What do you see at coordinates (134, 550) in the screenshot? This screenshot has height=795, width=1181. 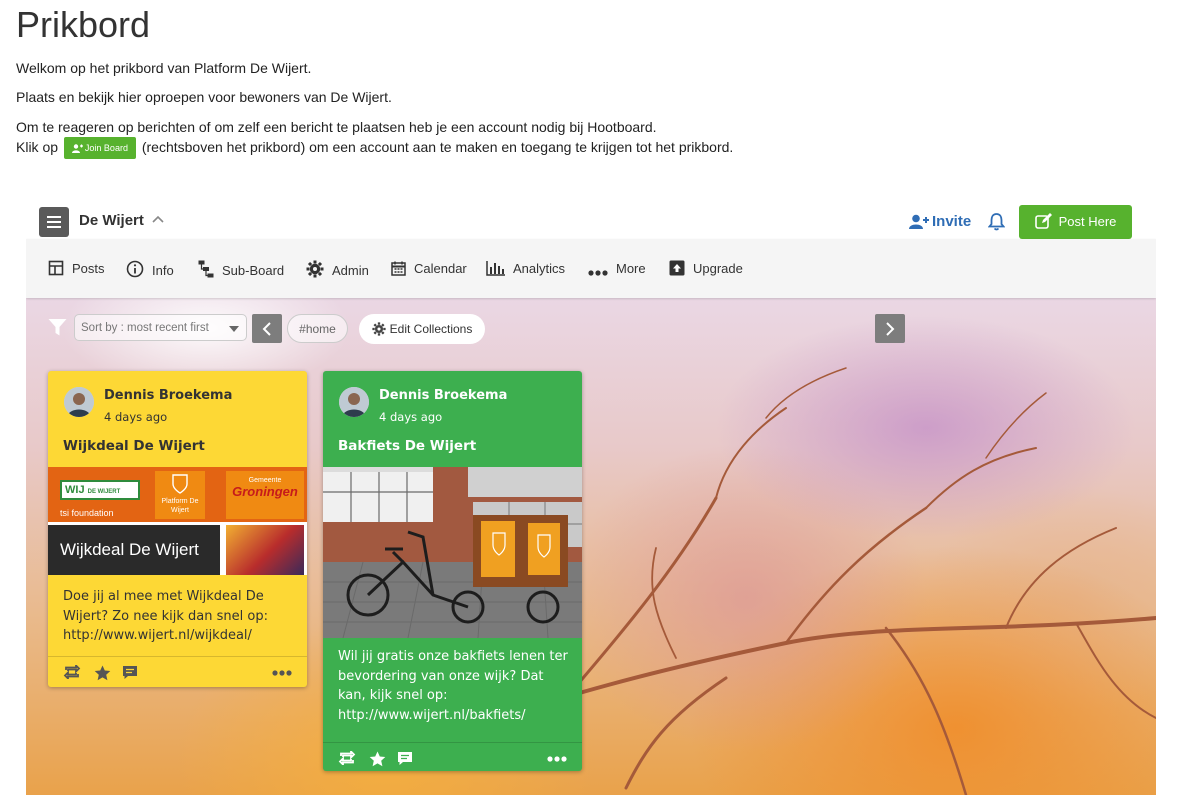 I see `wijkdeal-banner: Wijkdeal De Wijert` at bounding box center [134, 550].